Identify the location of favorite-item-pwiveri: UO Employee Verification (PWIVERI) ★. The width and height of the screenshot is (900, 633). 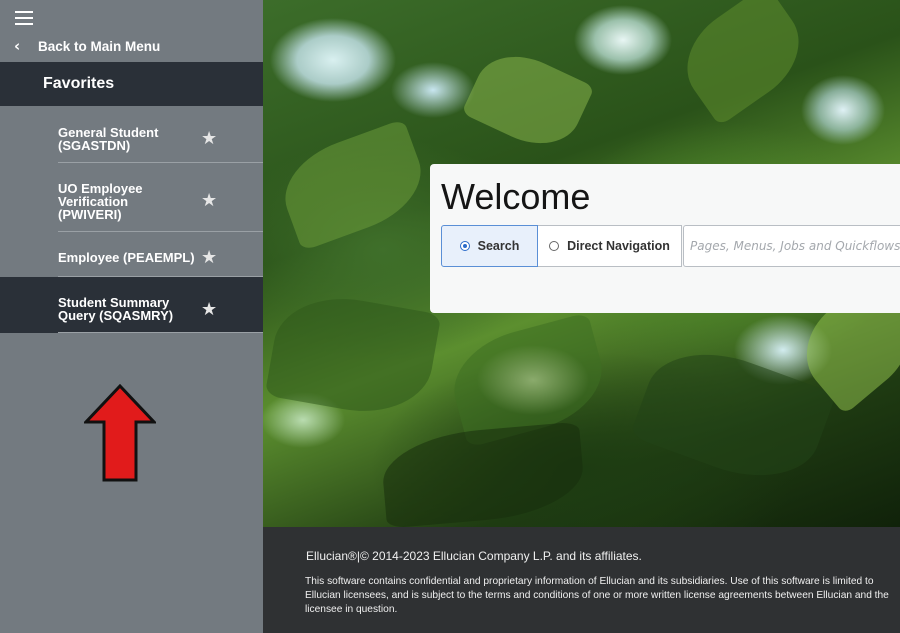
(131, 197).